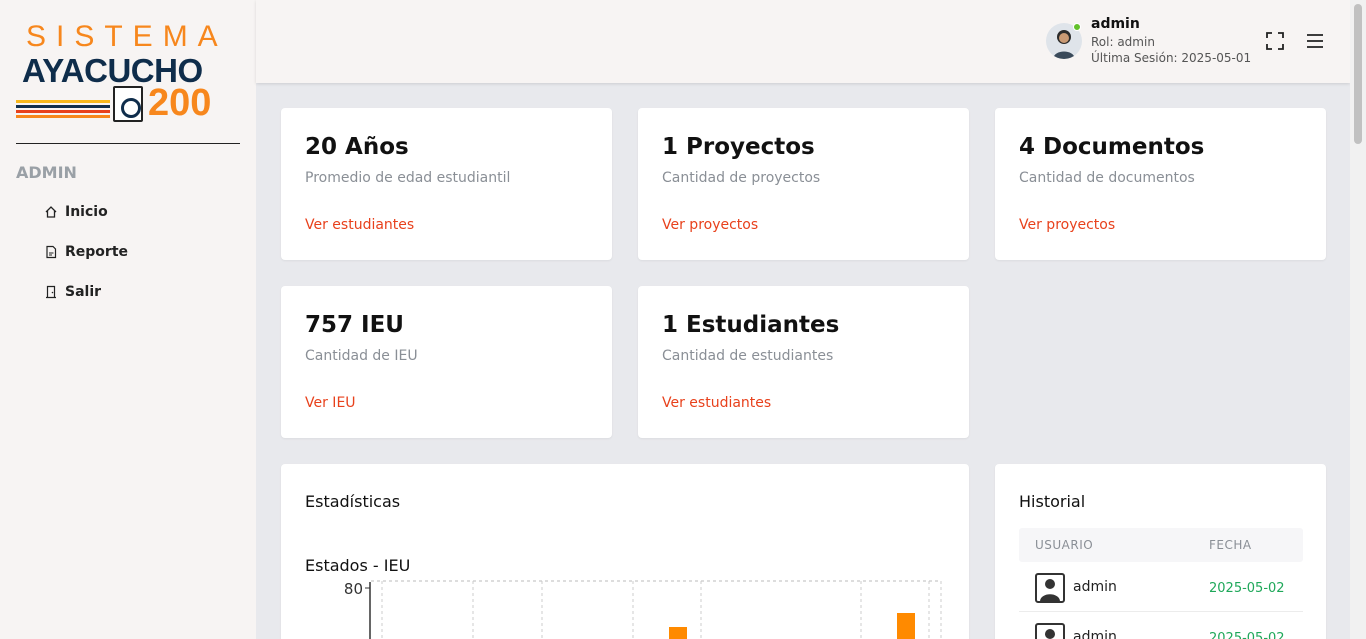 This screenshot has width=1366, height=639. What do you see at coordinates (46, 172) in the screenshot?
I see `sidebar-section-title: ADMIN` at bounding box center [46, 172].